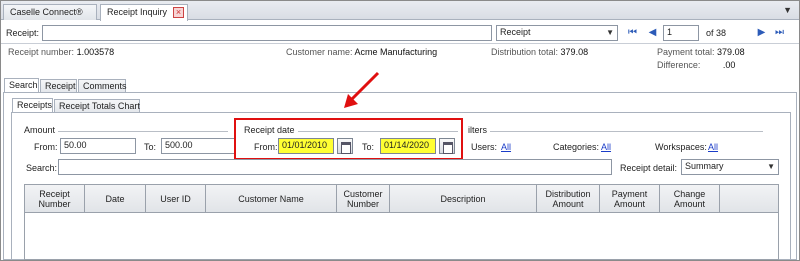 Image resolution: width=800 pixels, height=261 pixels. I want to click on tab-label: Comments, so click(105, 86).